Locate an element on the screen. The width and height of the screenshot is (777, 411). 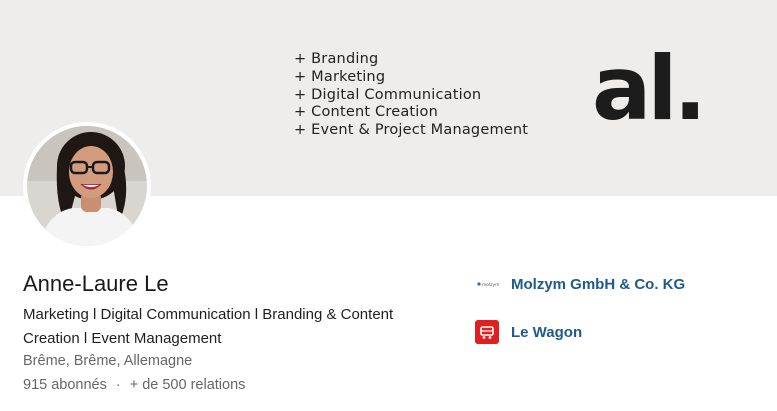
followers-count: 915 abonnés is located at coordinates (65, 385).